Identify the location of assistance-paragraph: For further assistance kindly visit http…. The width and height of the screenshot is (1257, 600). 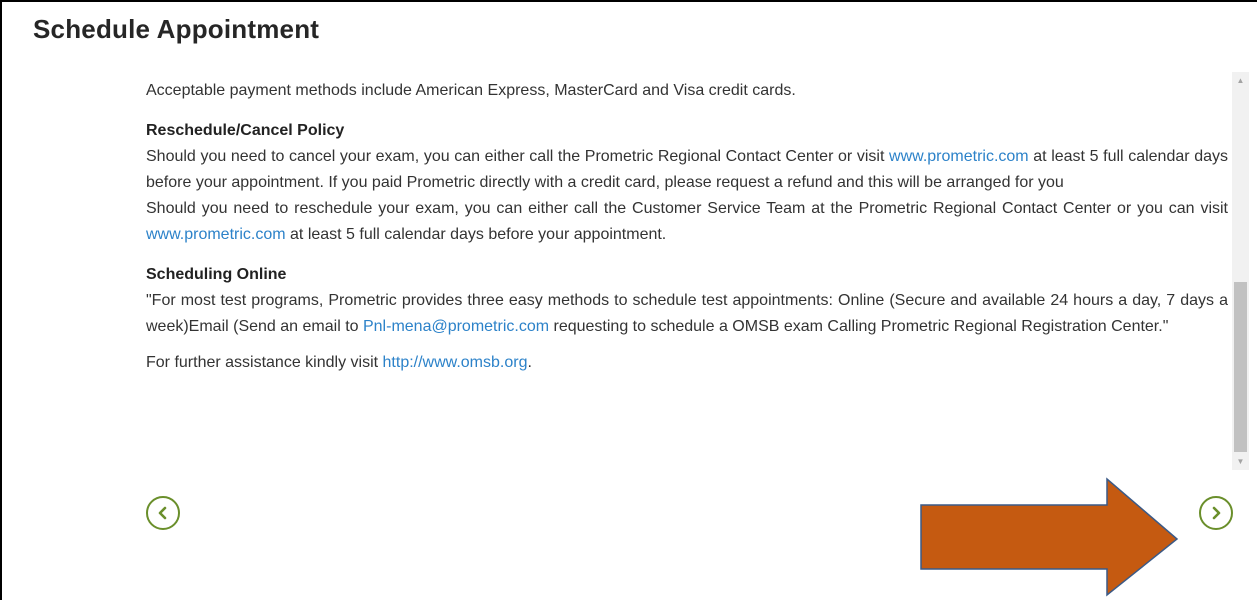
(687, 363).